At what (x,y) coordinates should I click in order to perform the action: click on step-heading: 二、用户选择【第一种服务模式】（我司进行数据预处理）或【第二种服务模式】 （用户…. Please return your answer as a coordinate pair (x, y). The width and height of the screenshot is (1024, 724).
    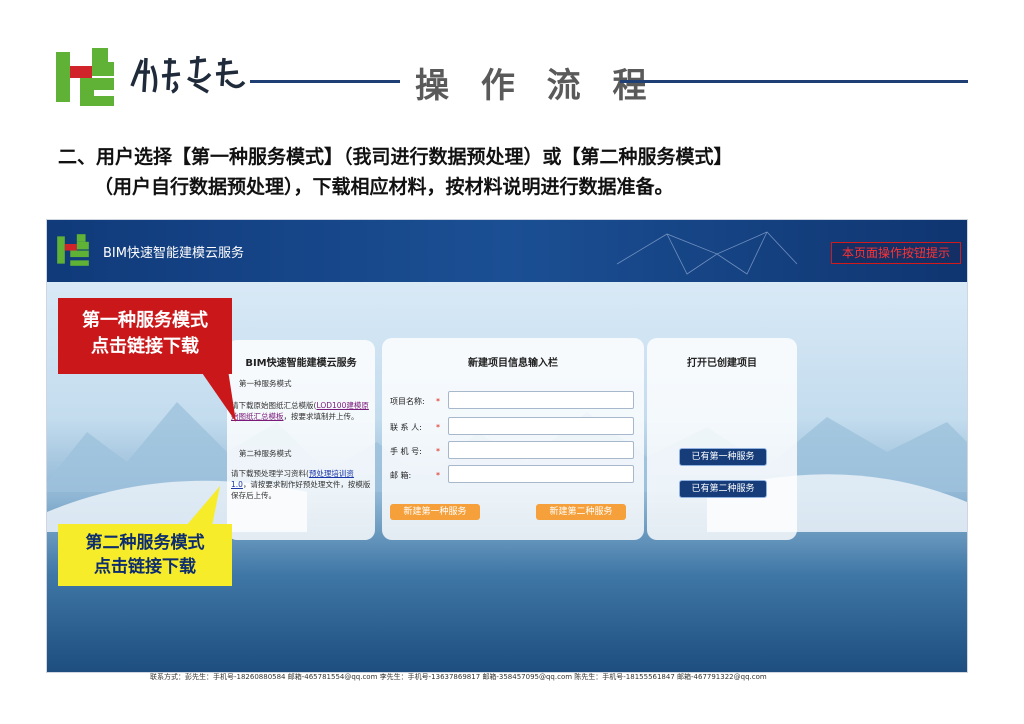
    Looking at the image, I should click on (518, 172).